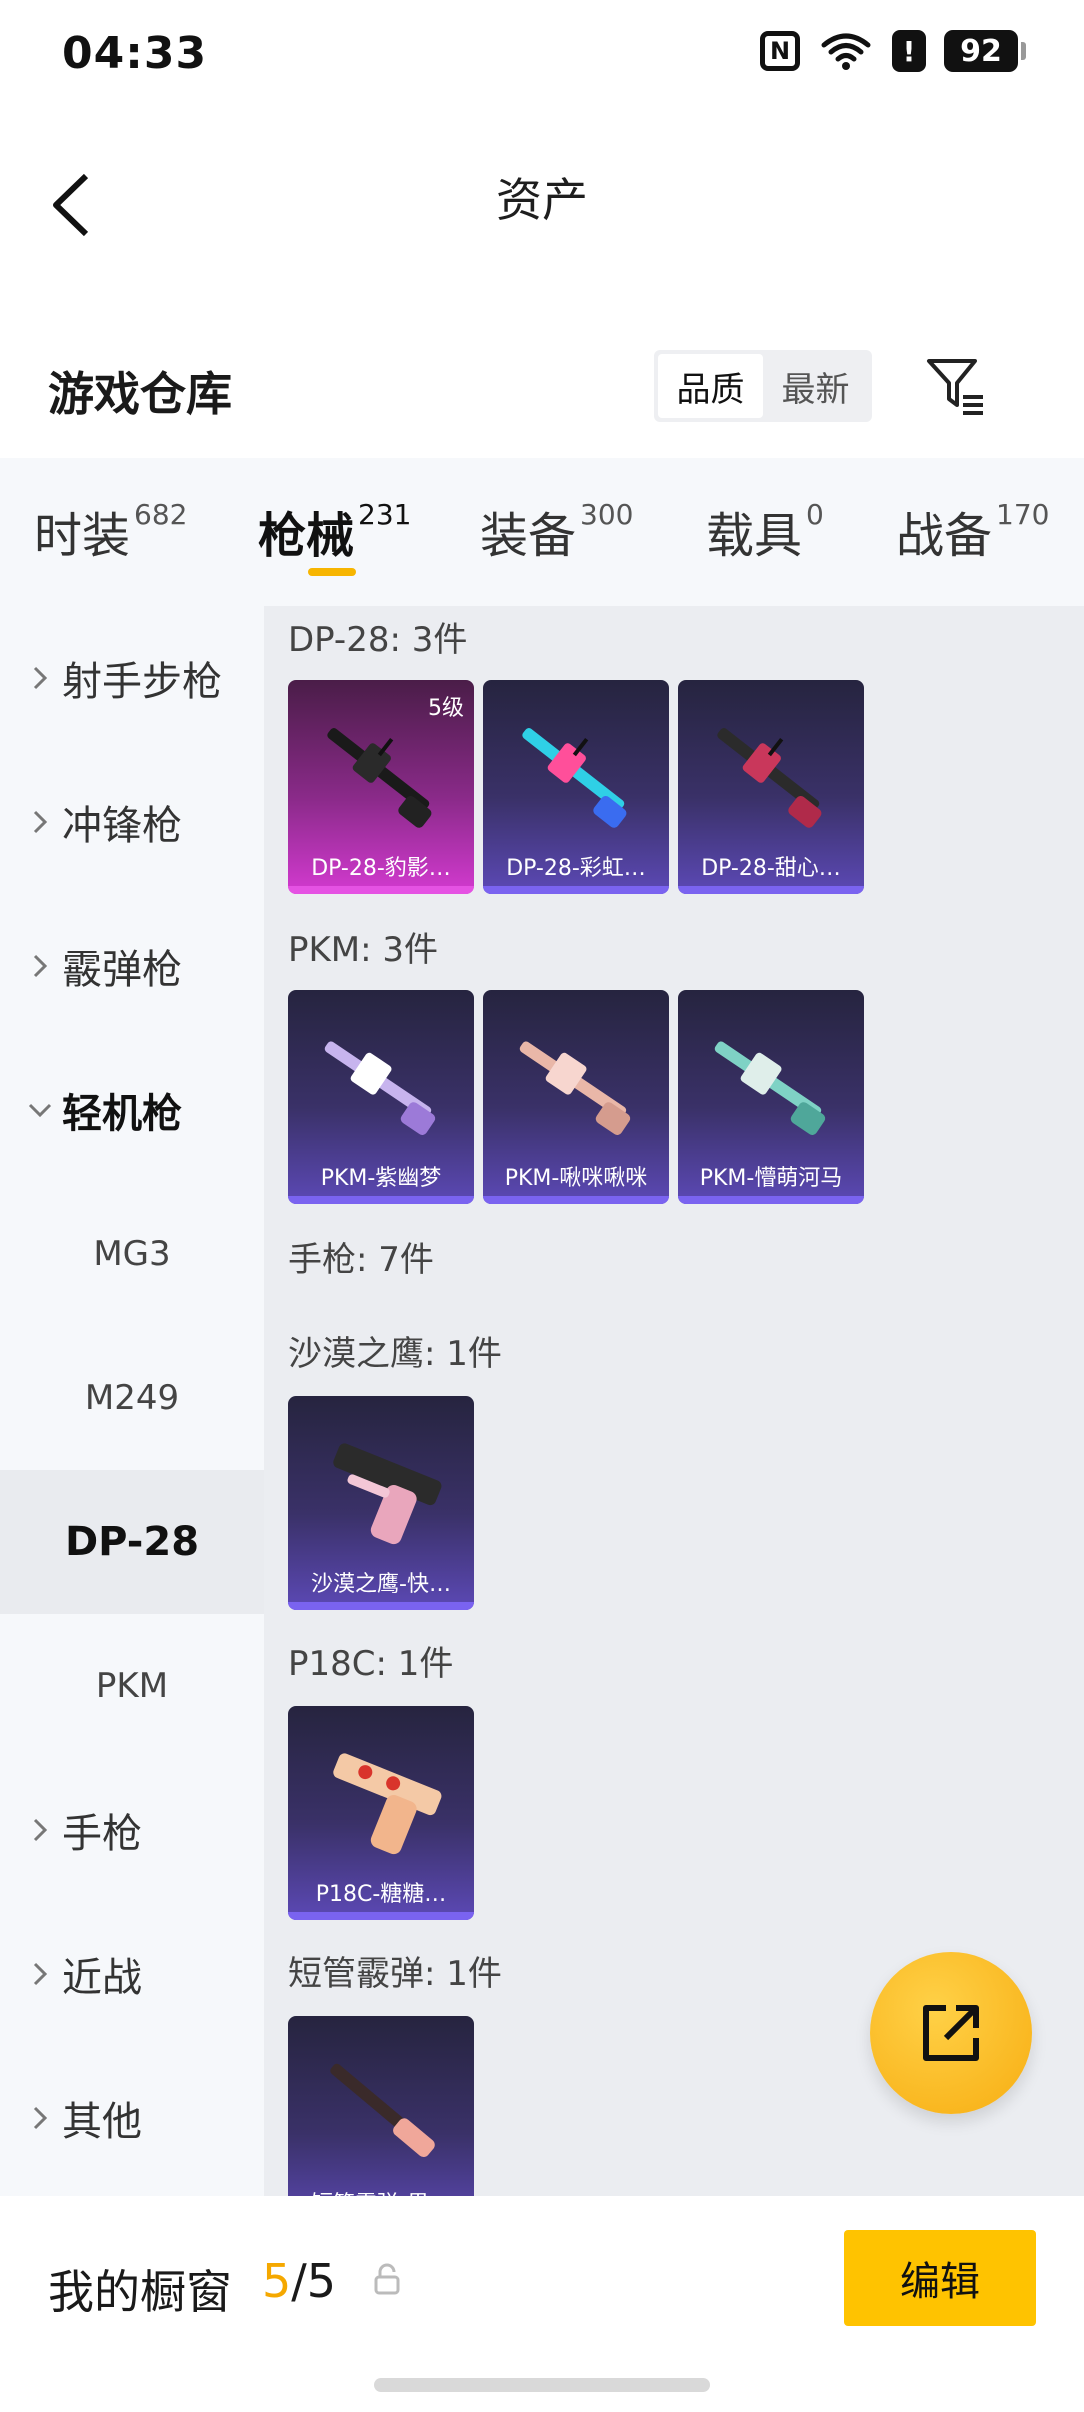 The height and width of the screenshot is (2412, 1084). Describe the element at coordinates (556, 531) in the screenshot. I see `tab-equipment: 装备 300` at that location.